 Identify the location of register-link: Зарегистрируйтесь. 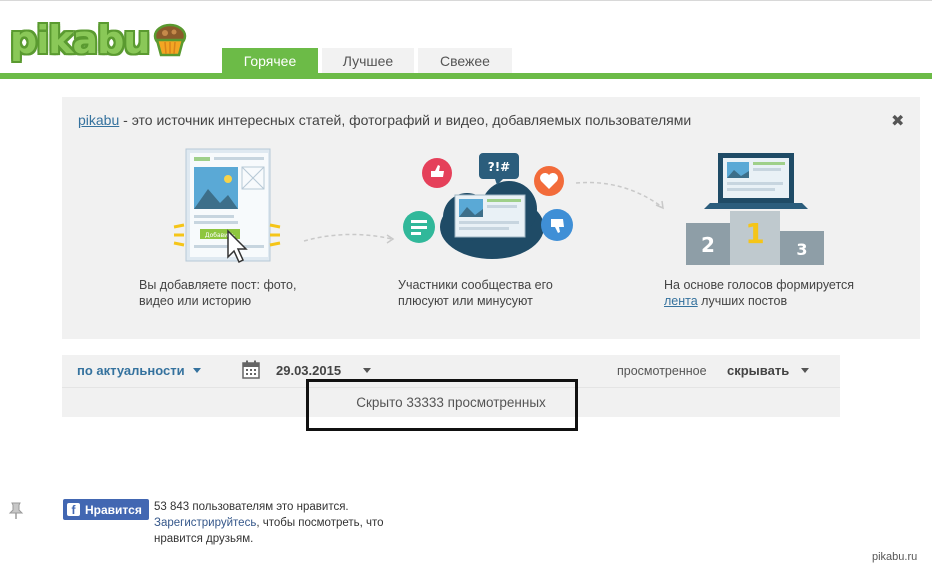
(205, 523).